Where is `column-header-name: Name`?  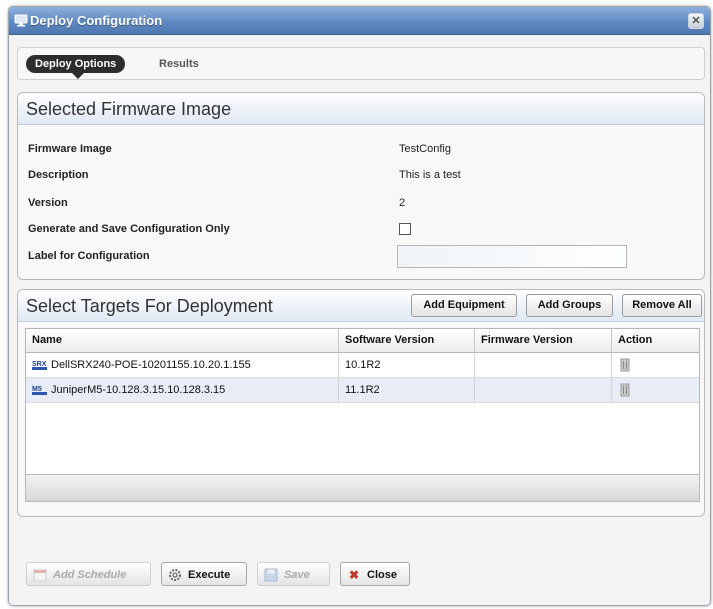
column-header-name: Name is located at coordinates (182, 340).